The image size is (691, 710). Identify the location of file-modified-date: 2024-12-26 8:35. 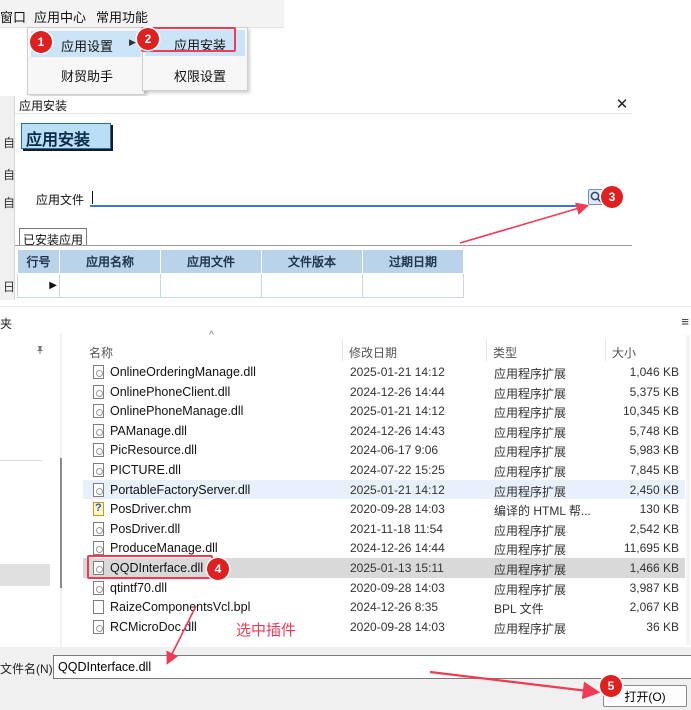
(394, 607).